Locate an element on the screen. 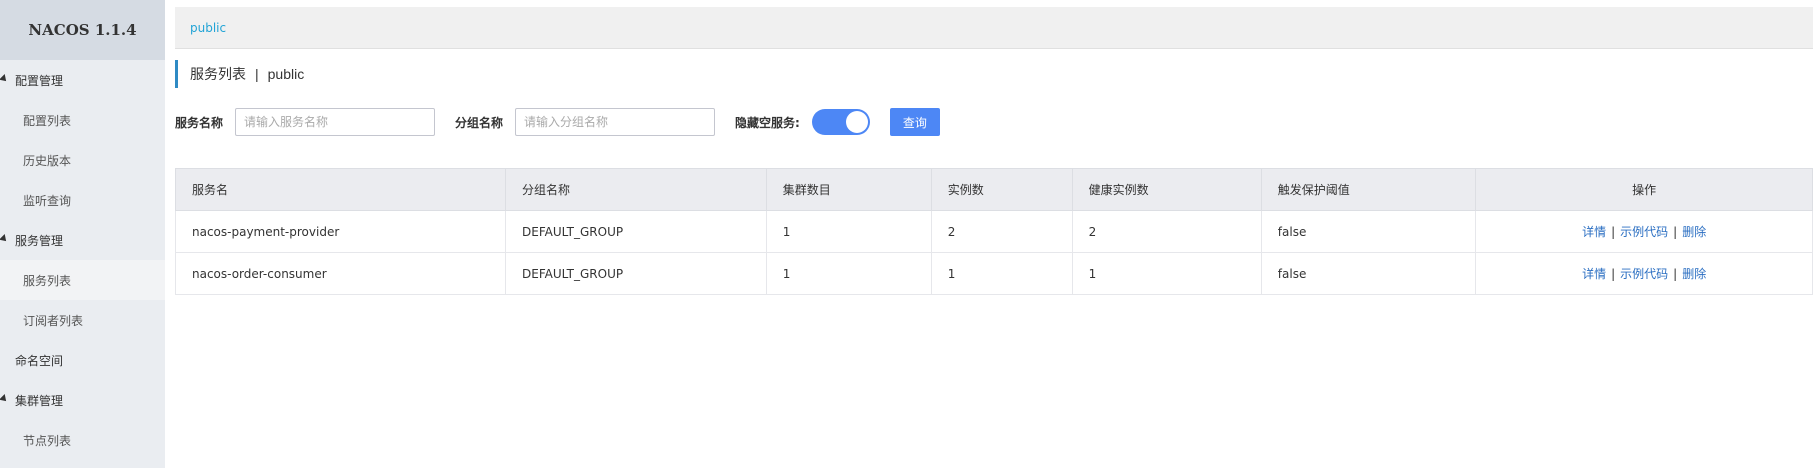  app-logo: NACOS 1.1.4 is located at coordinates (82, 30).